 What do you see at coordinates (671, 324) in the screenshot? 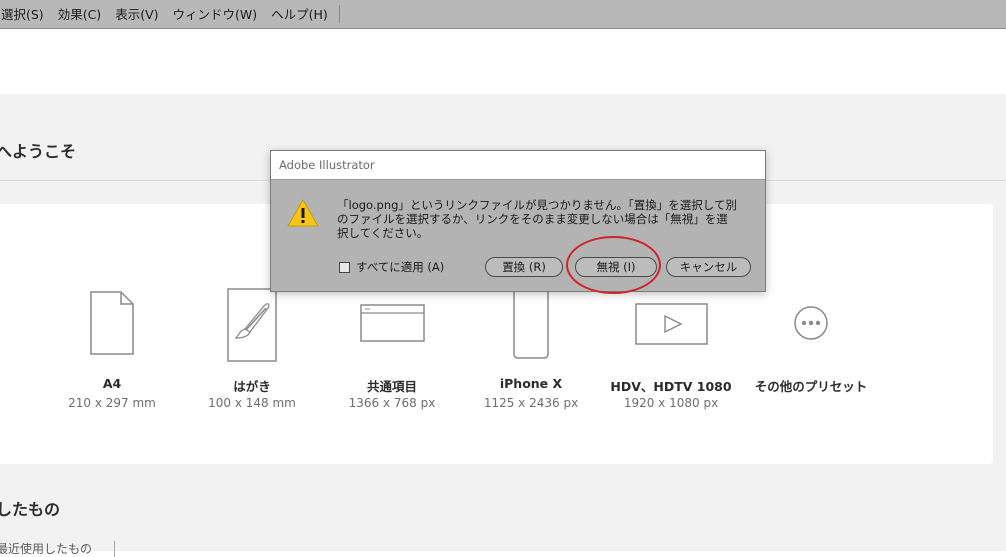
I see `video-play-icon` at bounding box center [671, 324].